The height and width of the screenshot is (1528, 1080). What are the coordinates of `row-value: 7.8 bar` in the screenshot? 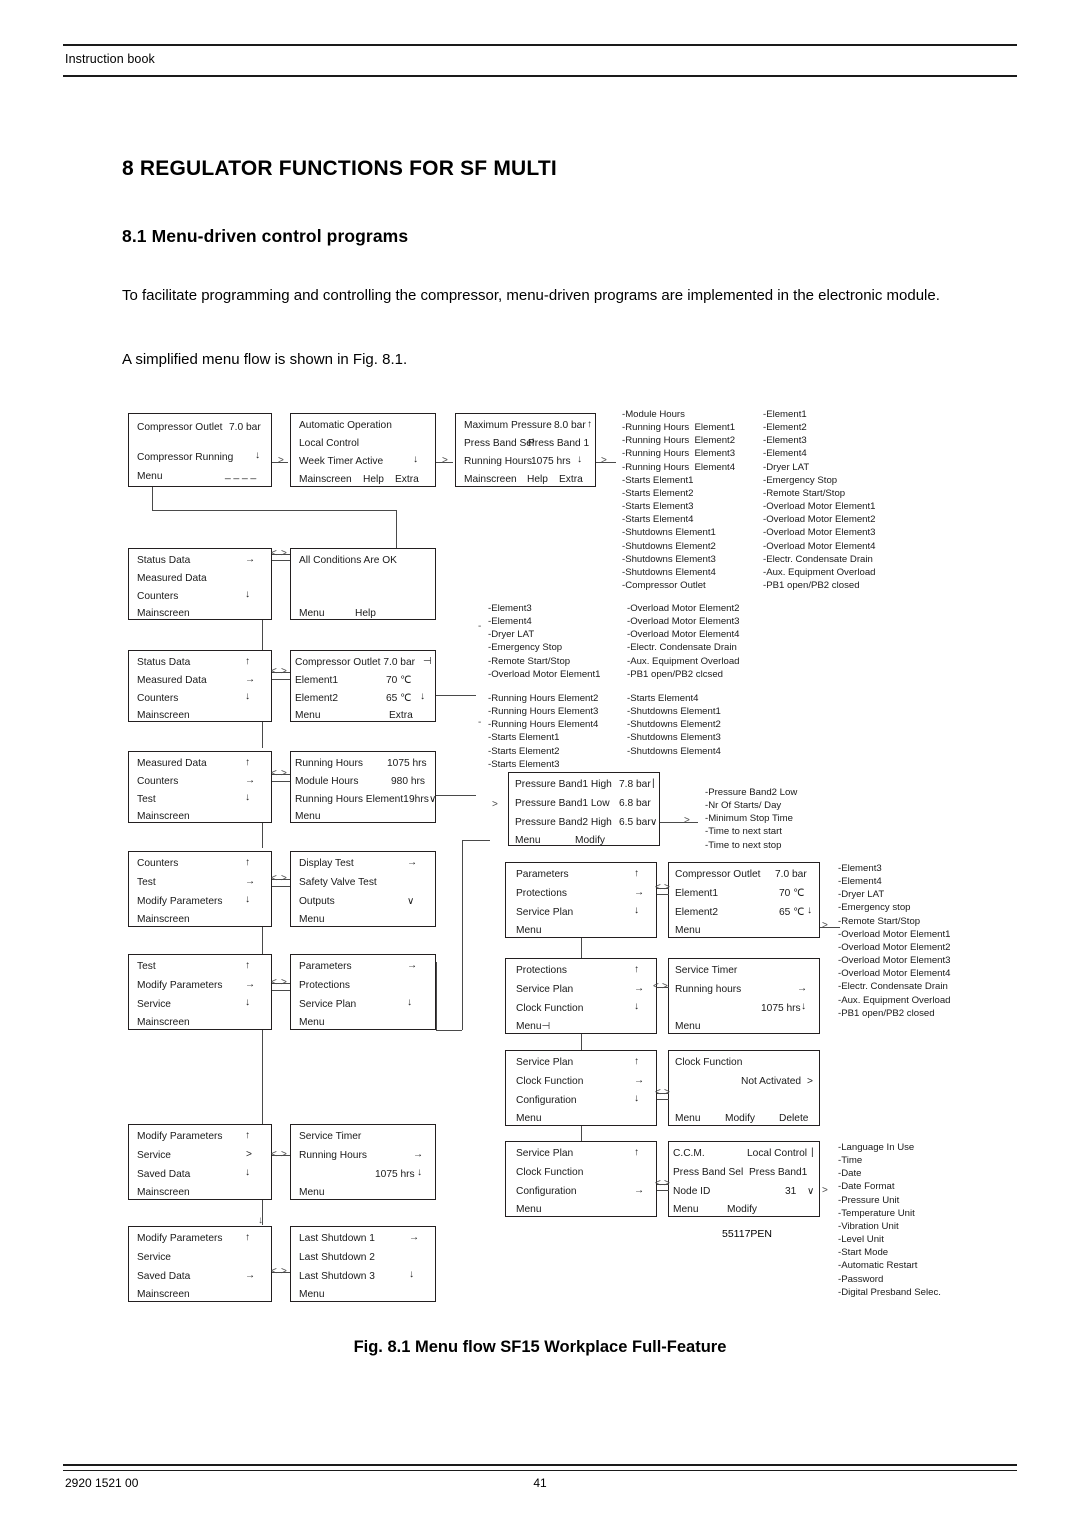 It's located at (635, 784).